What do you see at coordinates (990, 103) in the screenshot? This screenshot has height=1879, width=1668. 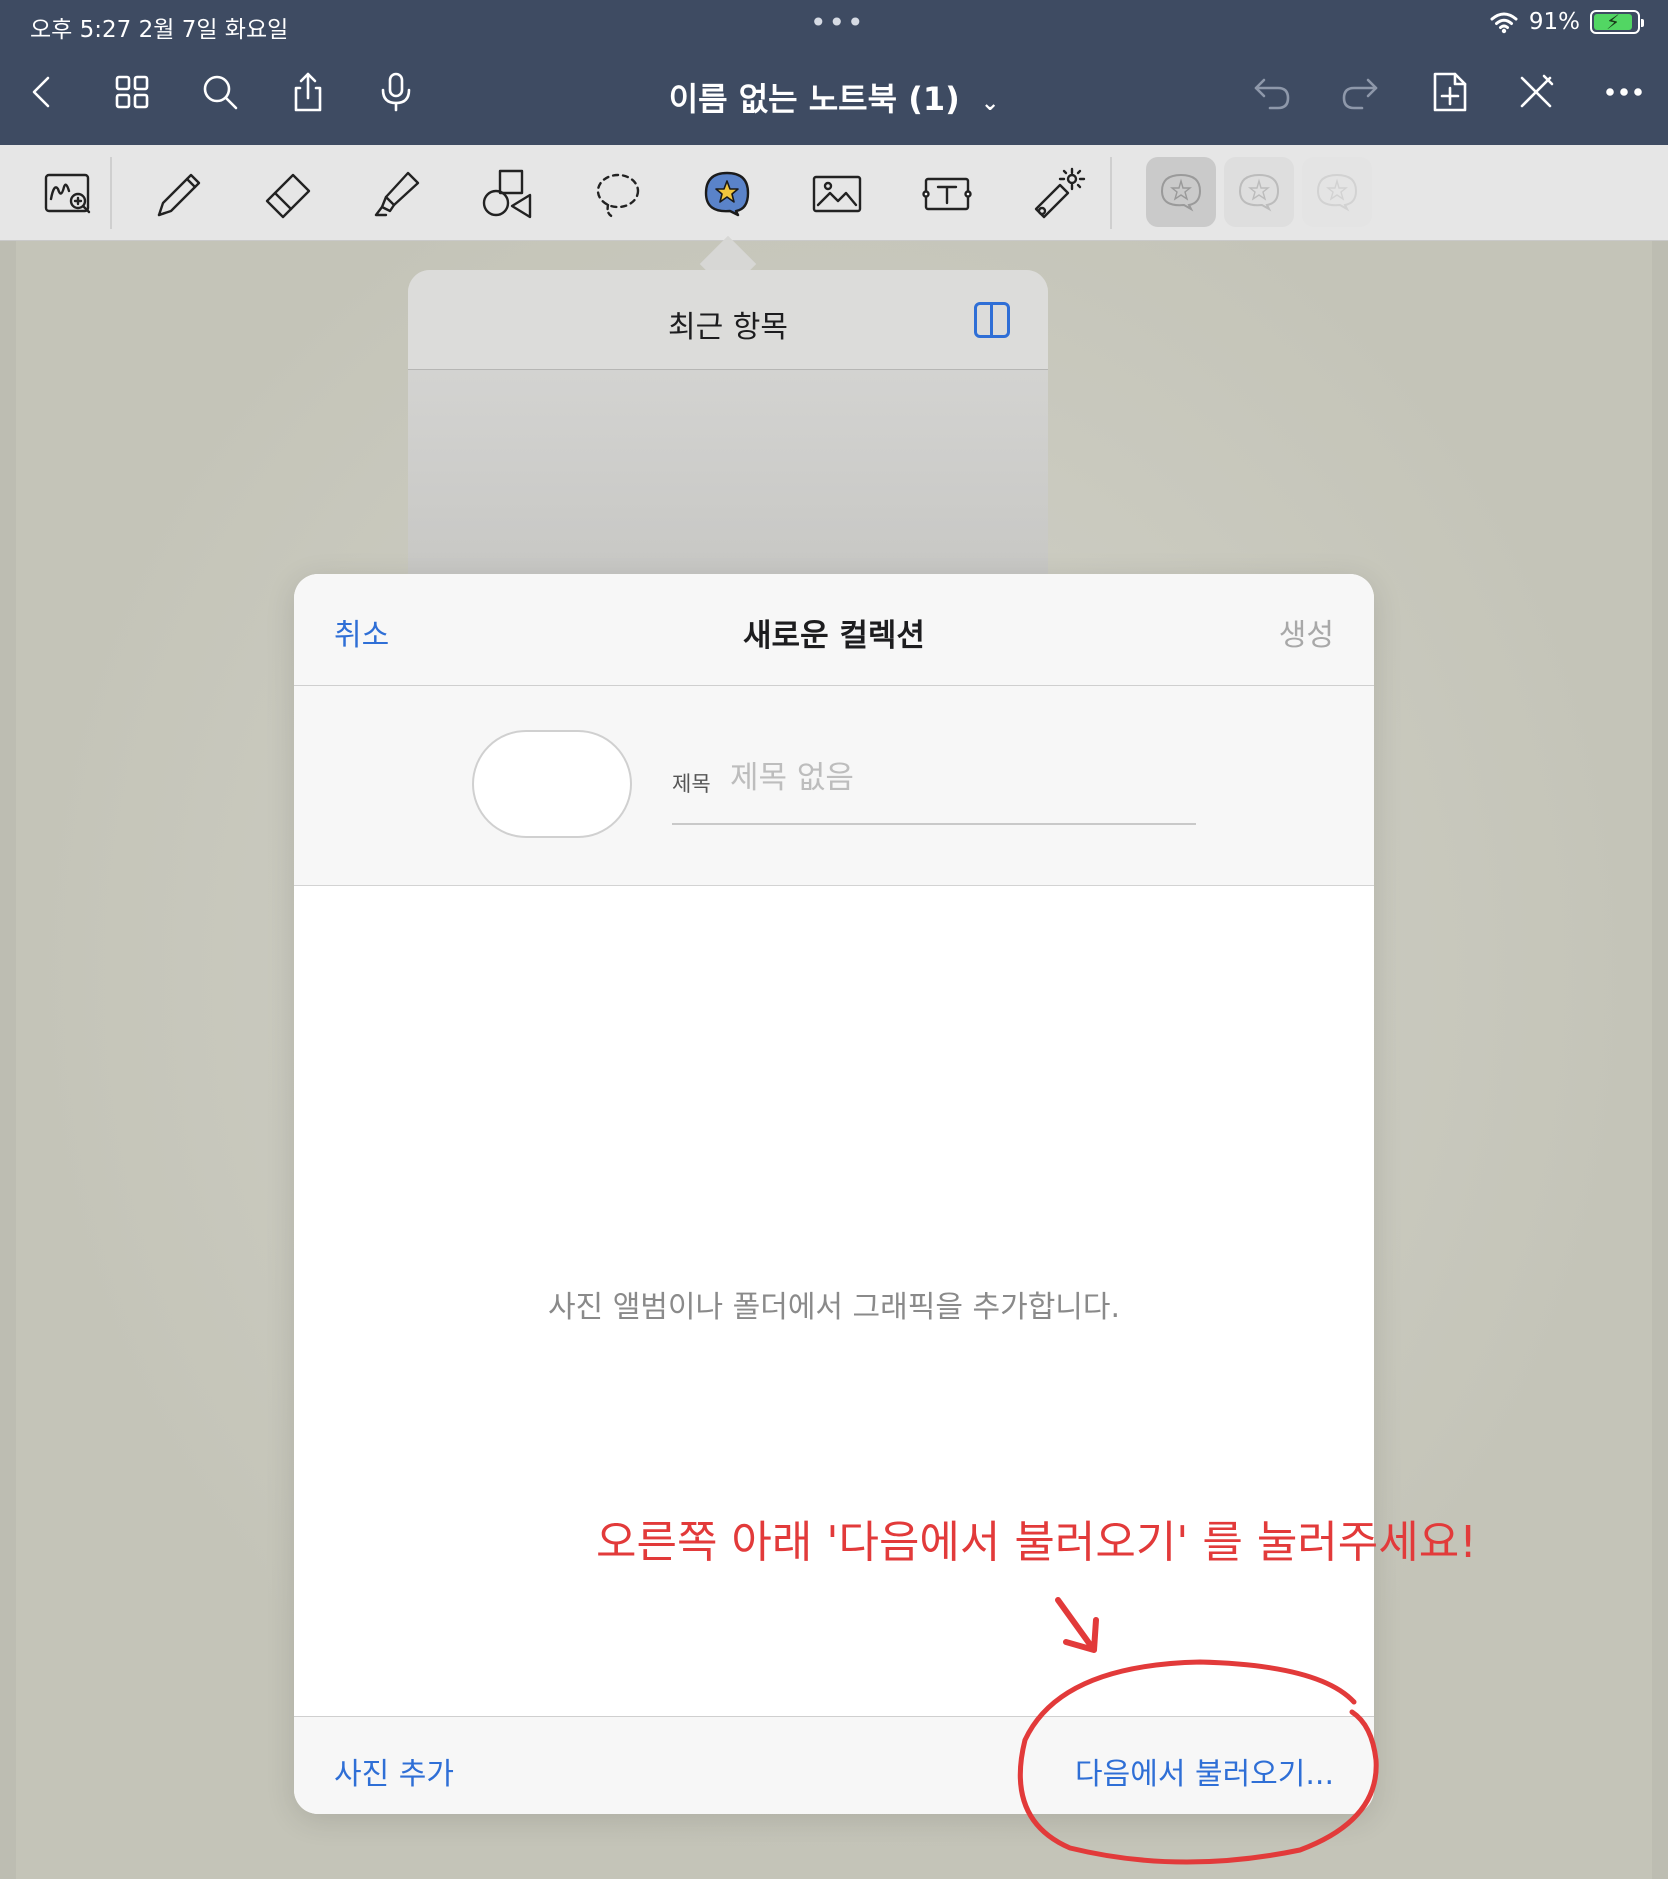 I see `title-chevron-down-icon: ⌄` at bounding box center [990, 103].